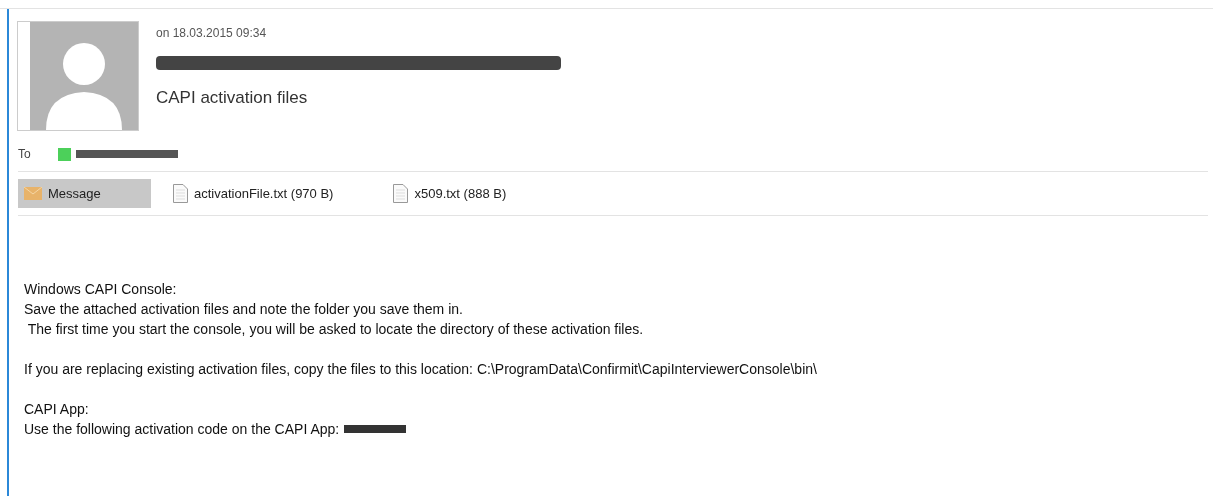 Image resolution: width=1213 pixels, height=496 pixels. What do you see at coordinates (100, 289) in the screenshot?
I see `body-text: Windows CAPI Console:` at bounding box center [100, 289].